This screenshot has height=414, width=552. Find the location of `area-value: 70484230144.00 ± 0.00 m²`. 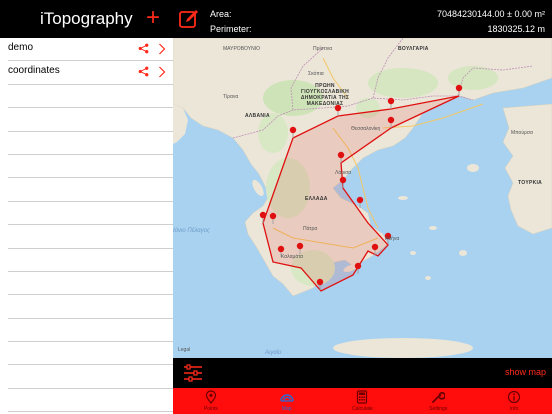

area-value: 70484230144.00 ± 0.00 m² is located at coordinates (490, 14).